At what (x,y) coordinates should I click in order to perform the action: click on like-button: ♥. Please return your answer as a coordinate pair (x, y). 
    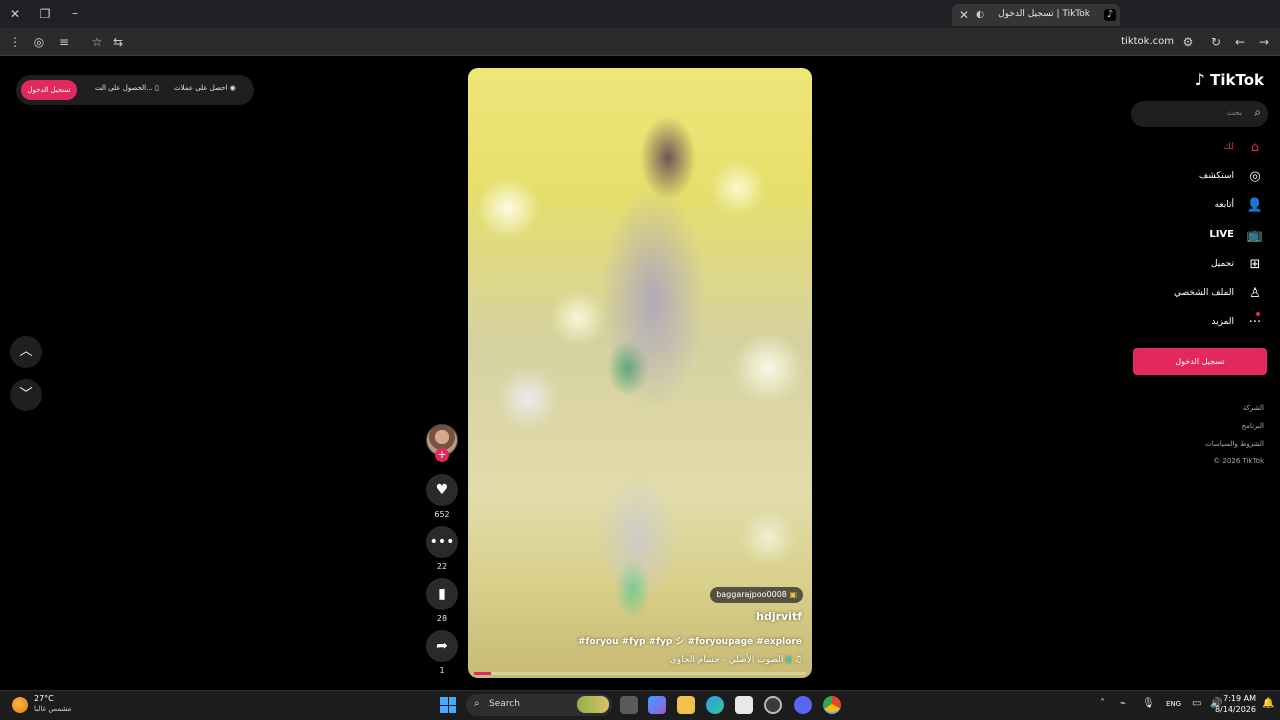
    Looking at the image, I should click on (442, 490).